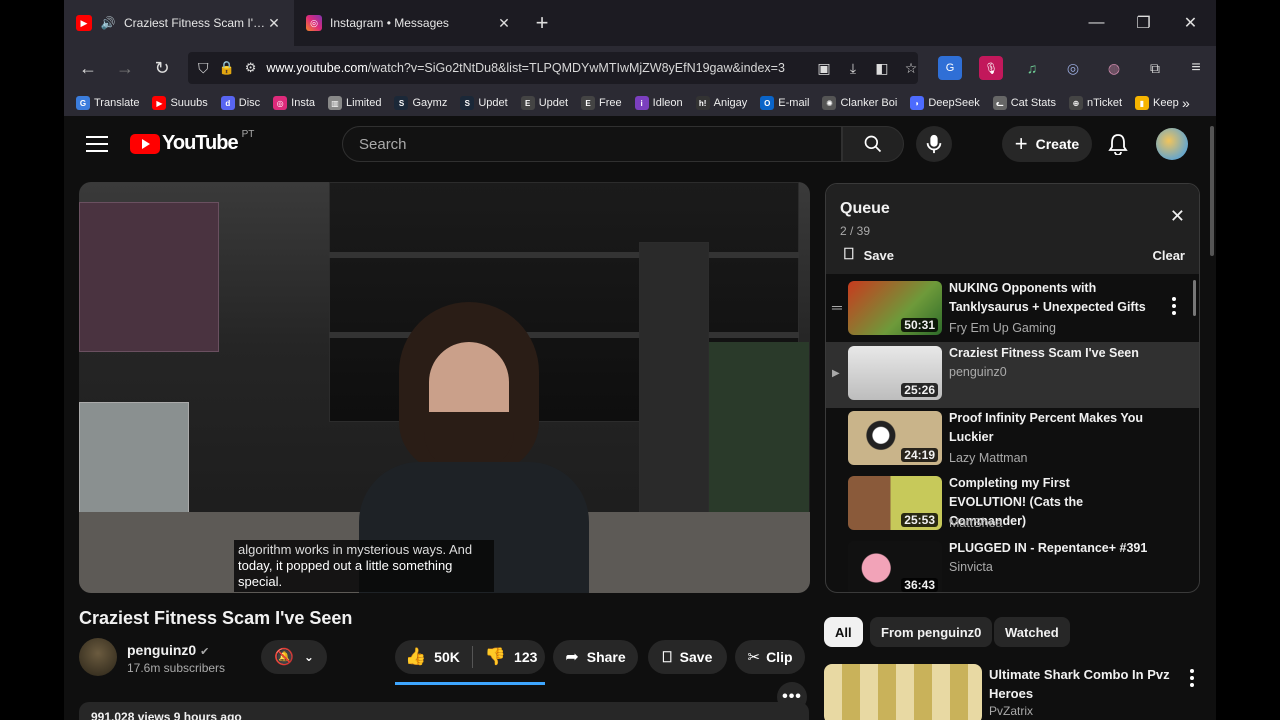 The image size is (1280, 720). I want to click on bookmark-keep: ▮ Keep, so click(1157, 103).